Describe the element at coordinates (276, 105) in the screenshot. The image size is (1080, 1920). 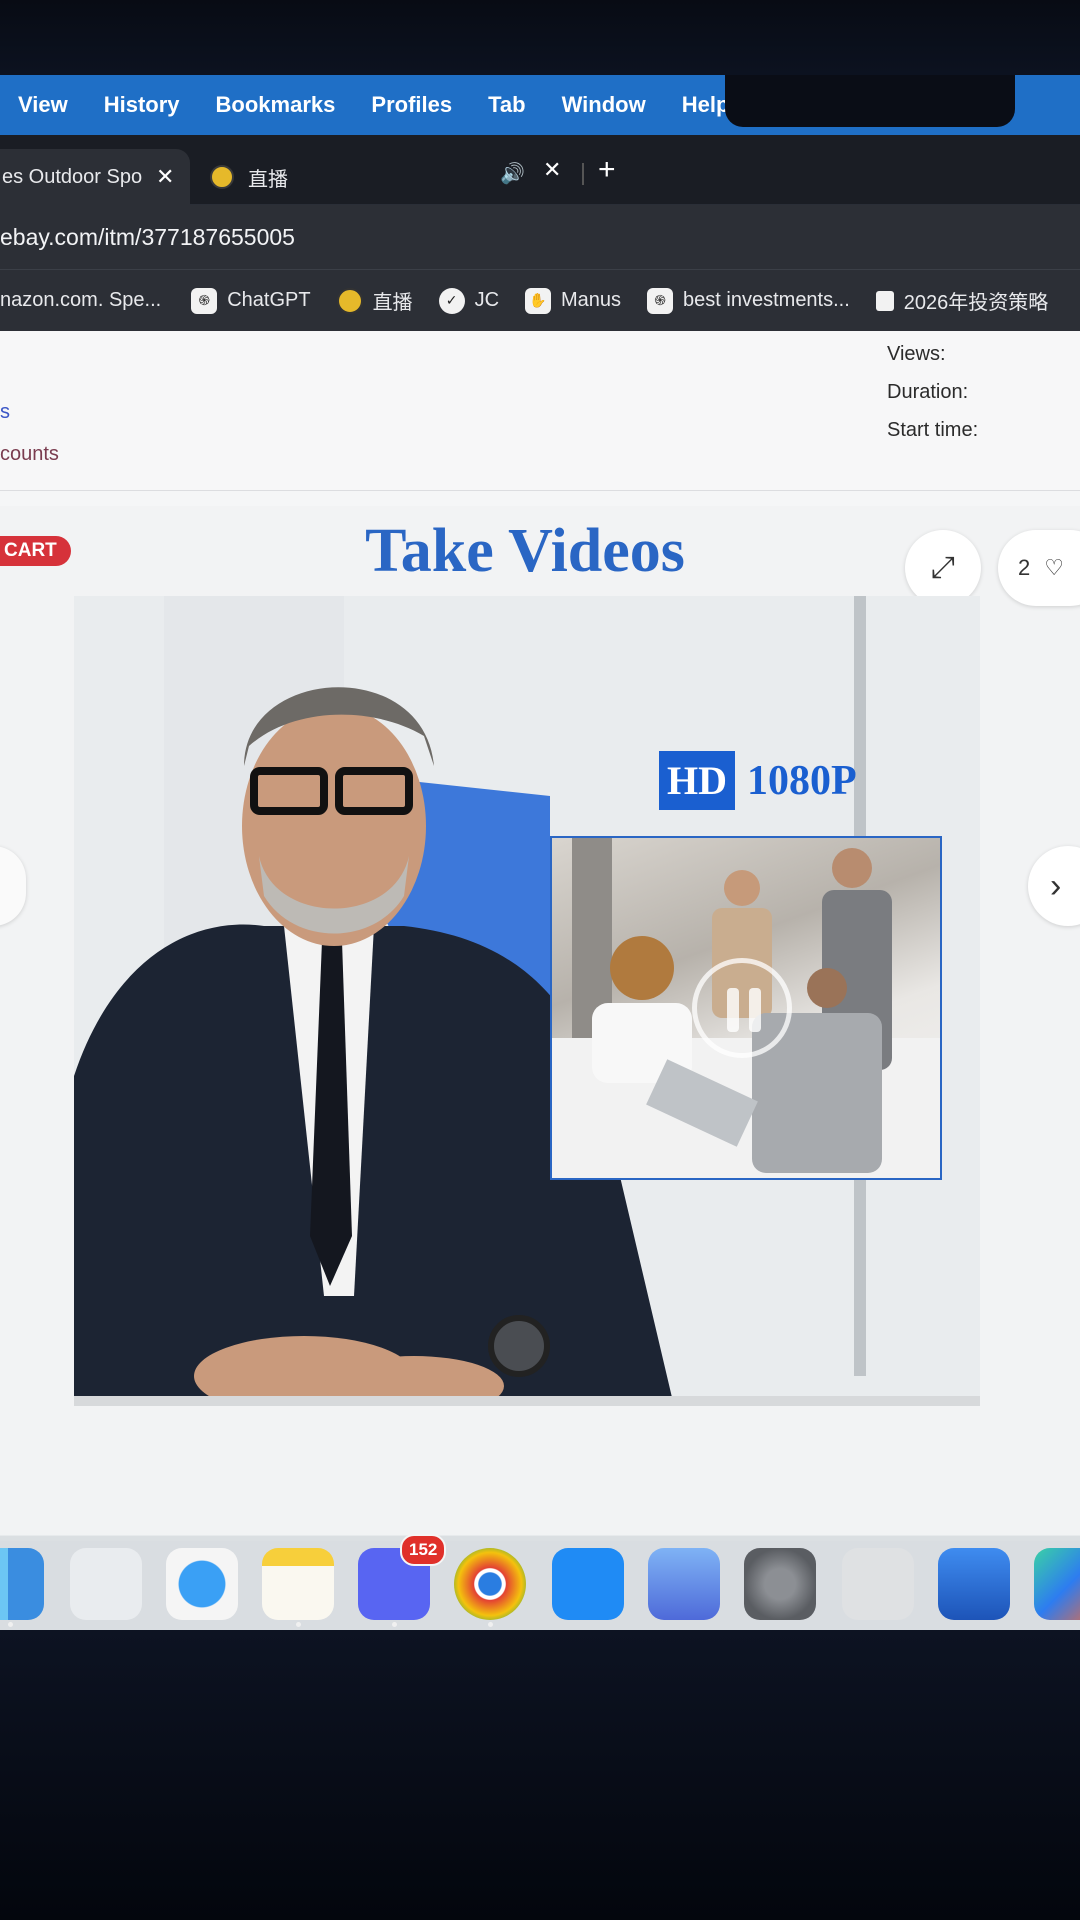
I see `menu-bookmarks: Bookmarks` at that location.